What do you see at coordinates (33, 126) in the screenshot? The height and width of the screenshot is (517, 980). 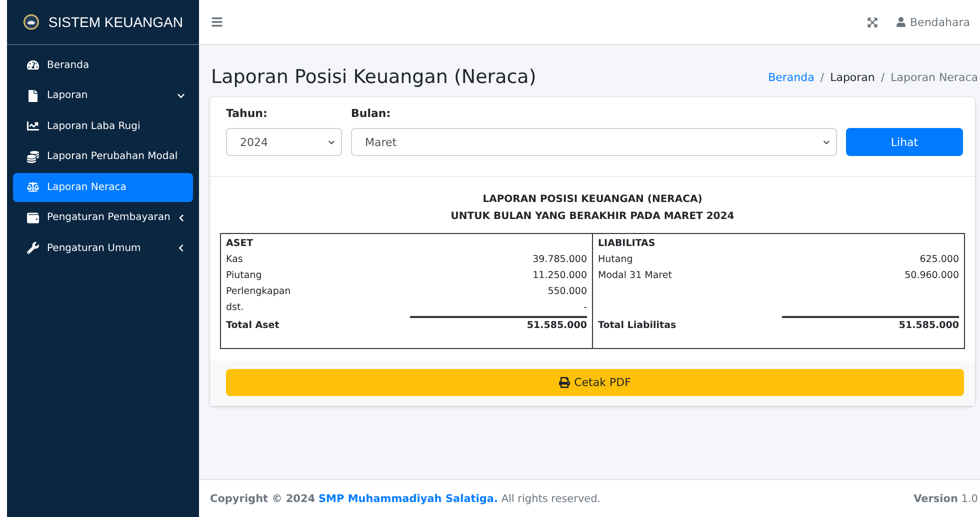 I see `line-chart-icon` at bounding box center [33, 126].